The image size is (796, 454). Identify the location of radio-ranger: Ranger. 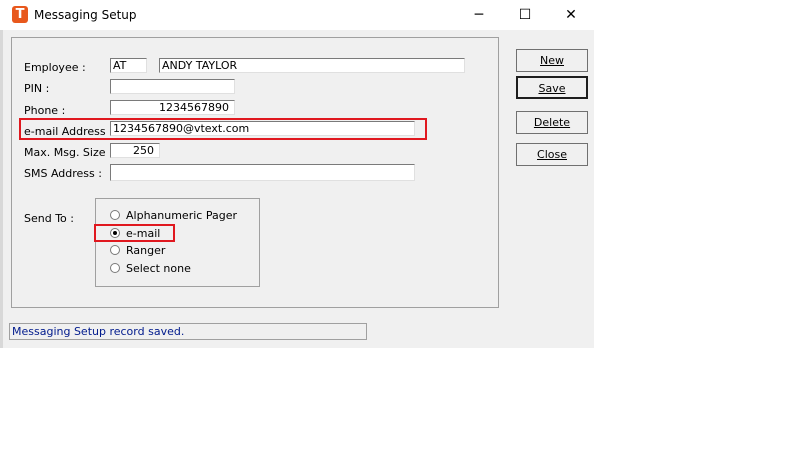
(180, 251).